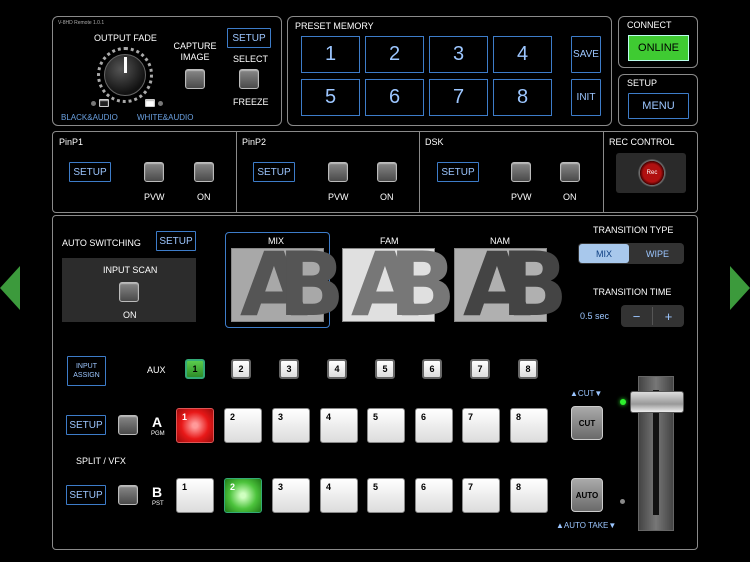 Image resolution: width=750 pixels, height=562 pixels. What do you see at coordinates (481, 495) in the screenshot?
I see `bus-b-7-button: 7` at bounding box center [481, 495].